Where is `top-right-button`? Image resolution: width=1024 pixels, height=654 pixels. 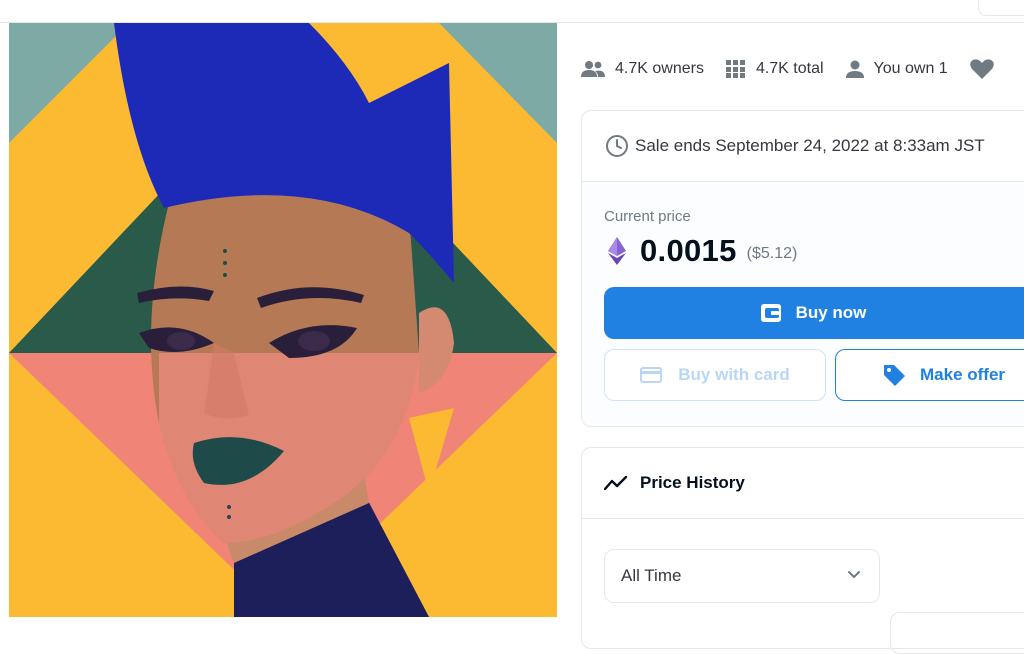
top-right-button is located at coordinates (1001, 8).